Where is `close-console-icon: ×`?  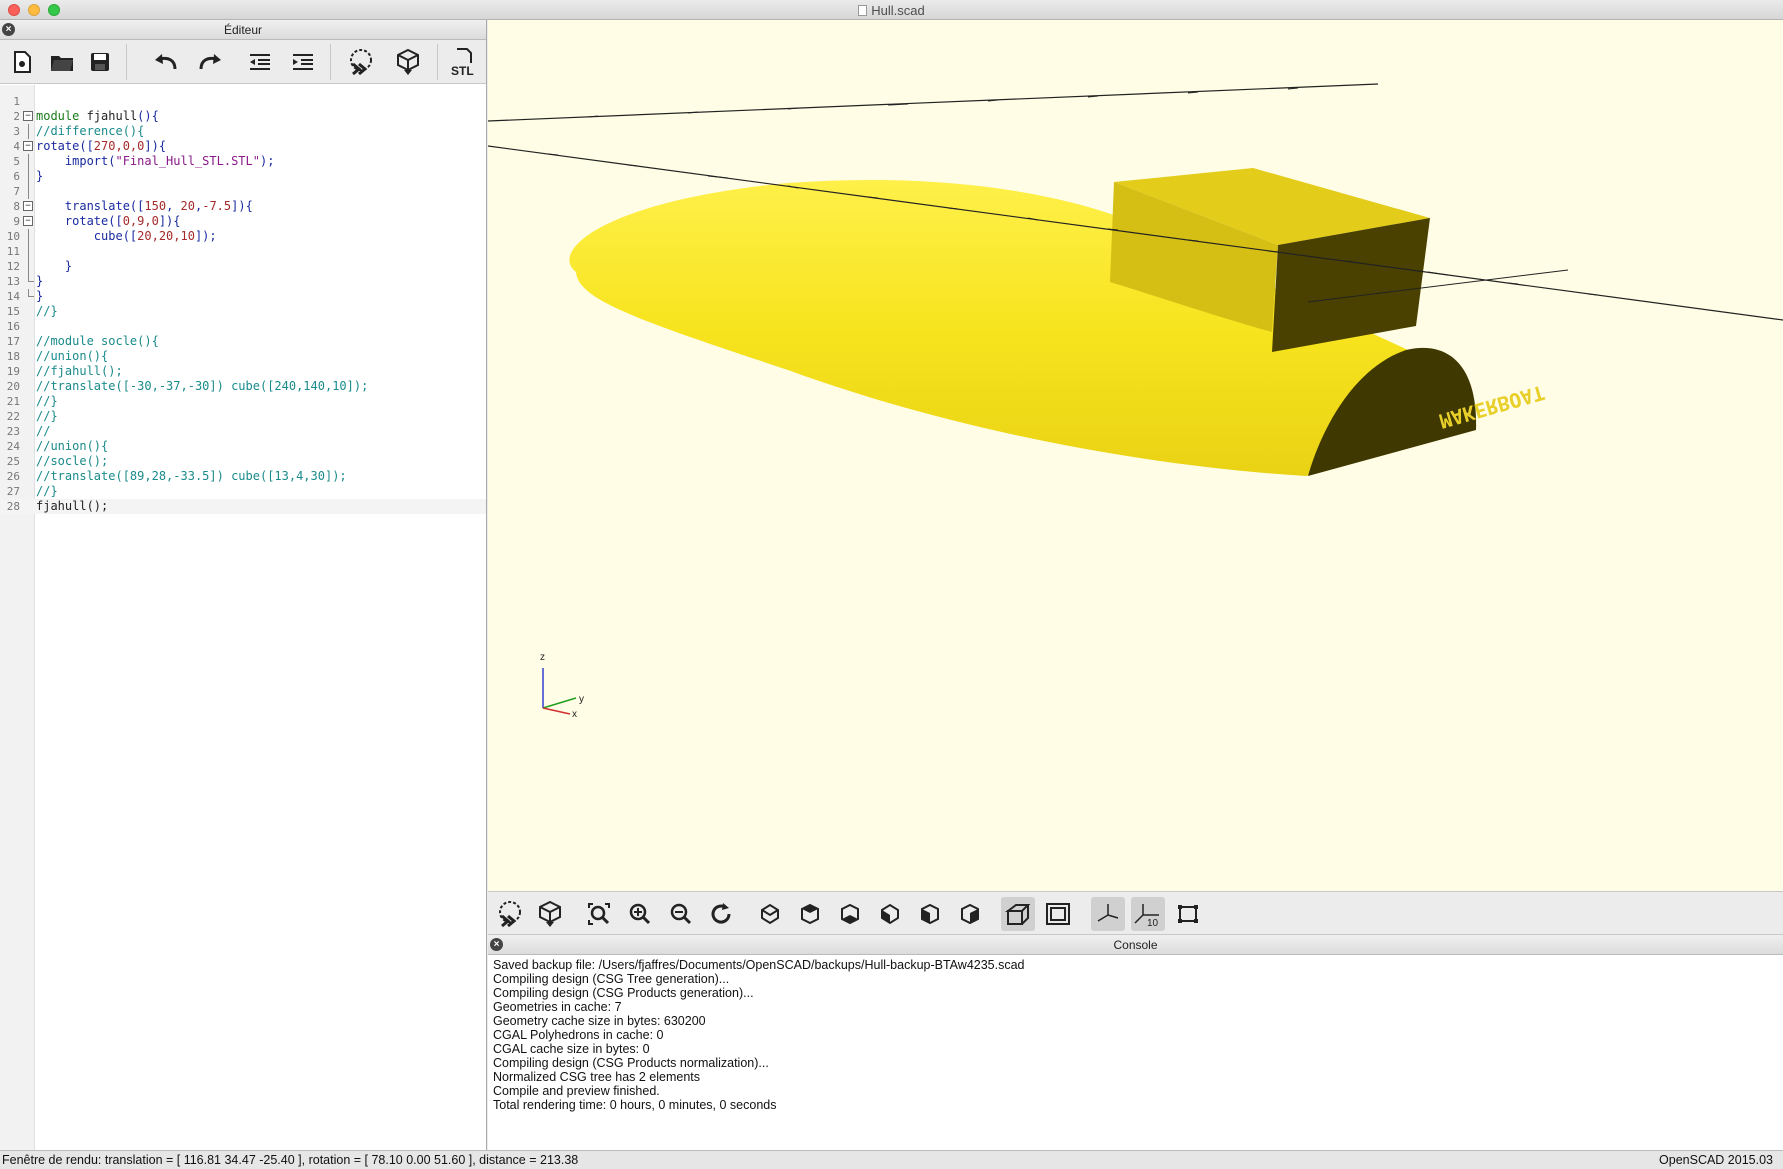 close-console-icon: × is located at coordinates (496, 944).